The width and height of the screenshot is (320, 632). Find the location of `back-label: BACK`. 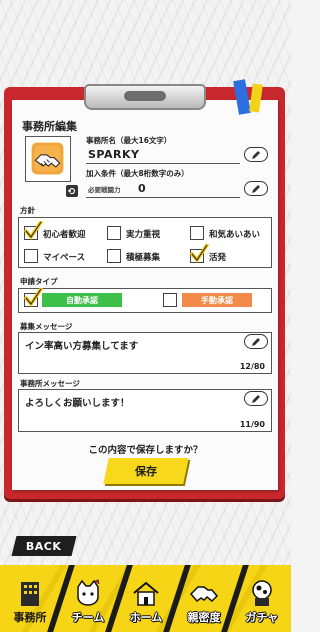

back-label: BACK is located at coordinates (44, 546).